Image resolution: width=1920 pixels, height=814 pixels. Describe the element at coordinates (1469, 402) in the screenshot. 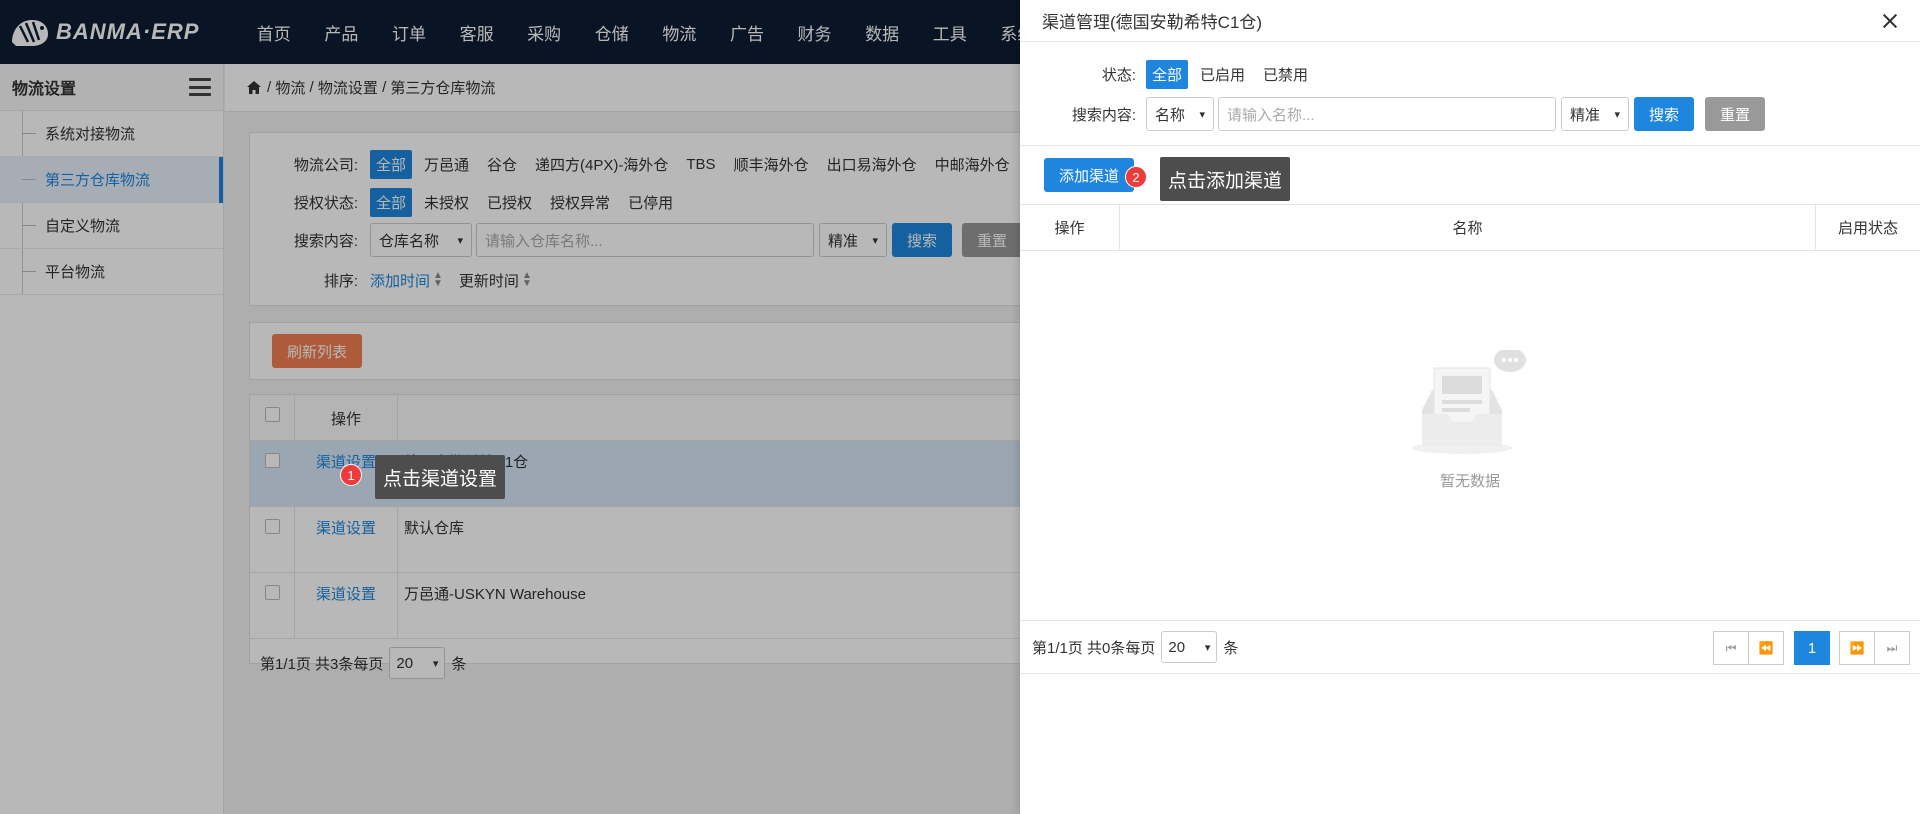

I see `empty-inbox-icon` at that location.